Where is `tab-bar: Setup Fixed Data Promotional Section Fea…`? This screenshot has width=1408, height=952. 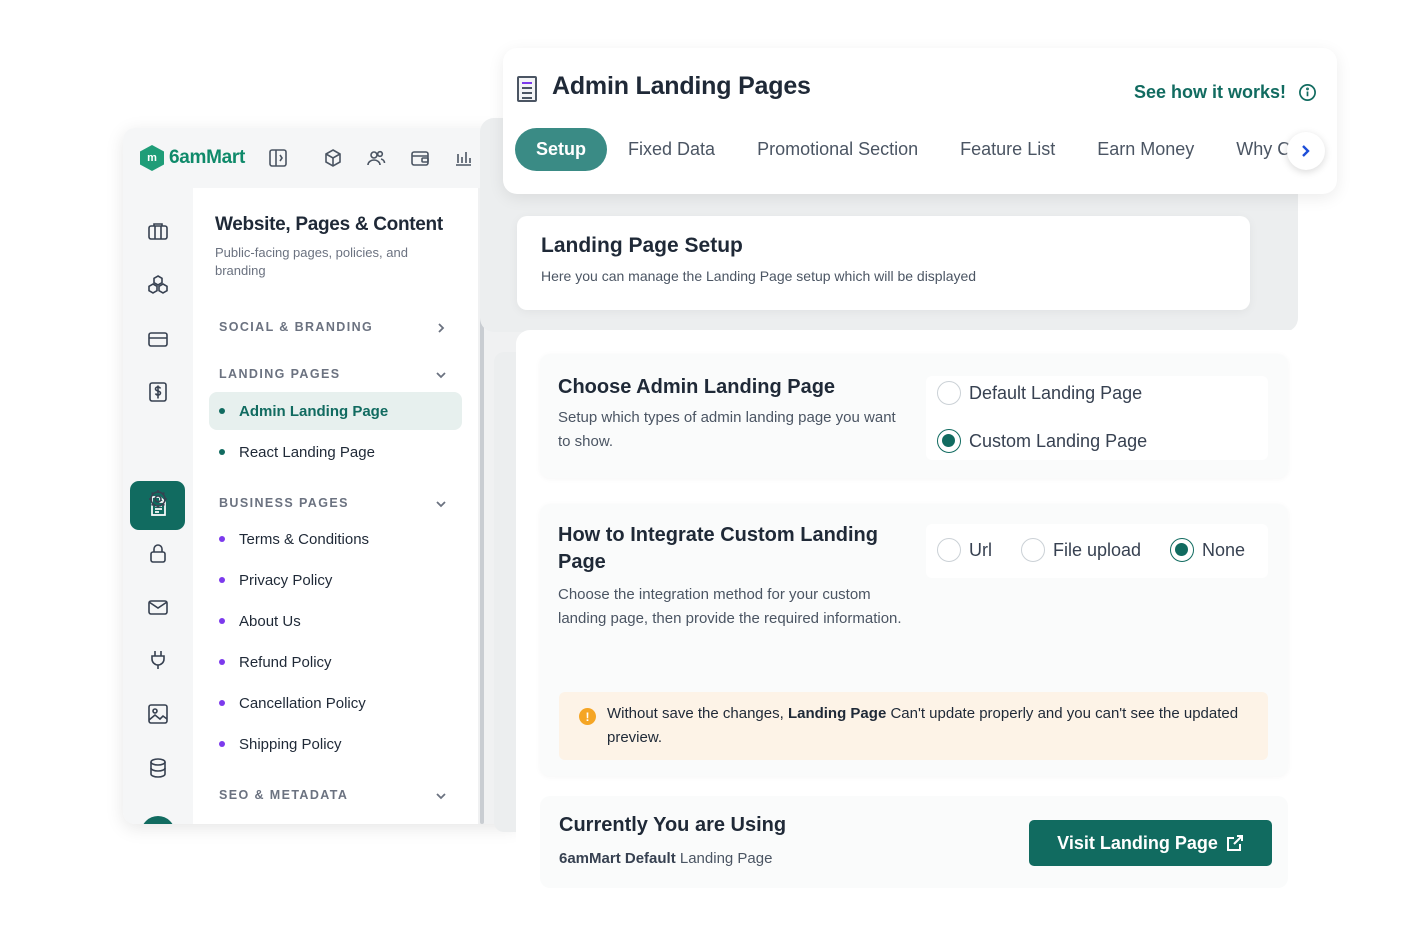
tab-bar: Setup Fixed Data Promotional Section Fea… is located at coordinates (923, 149).